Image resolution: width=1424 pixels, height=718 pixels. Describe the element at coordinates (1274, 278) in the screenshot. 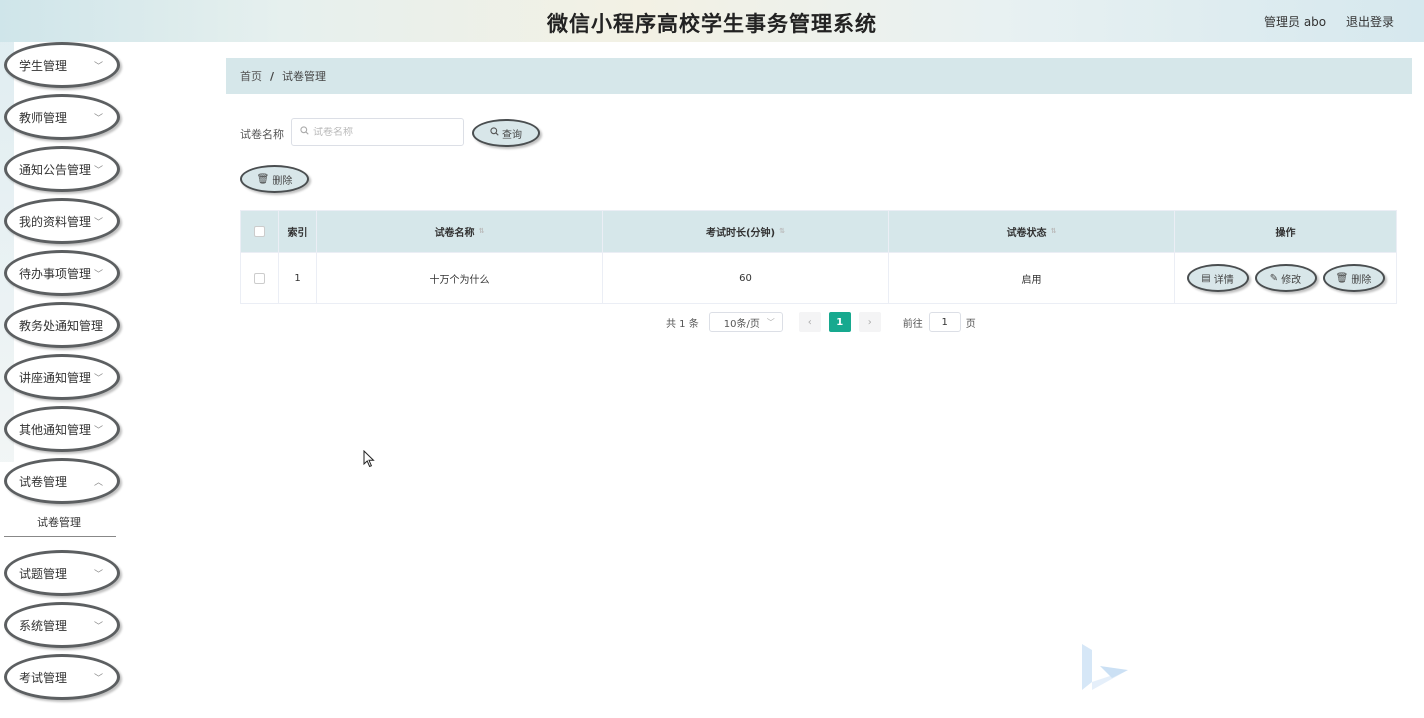

I see `pencil-icon: ✎` at that location.